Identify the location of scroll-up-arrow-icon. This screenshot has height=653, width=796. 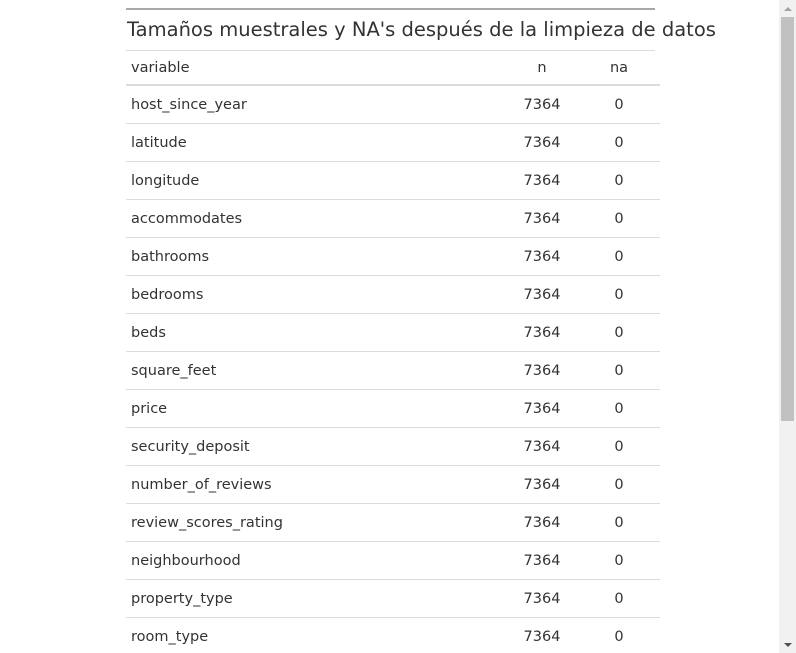
(787, 8).